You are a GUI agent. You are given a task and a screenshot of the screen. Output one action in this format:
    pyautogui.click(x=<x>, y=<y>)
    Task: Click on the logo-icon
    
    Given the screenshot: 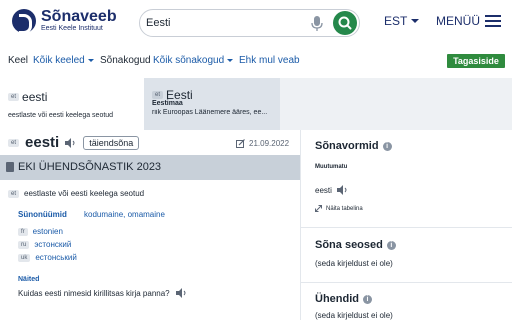 What is the action you would take?
    pyautogui.click(x=24, y=21)
    